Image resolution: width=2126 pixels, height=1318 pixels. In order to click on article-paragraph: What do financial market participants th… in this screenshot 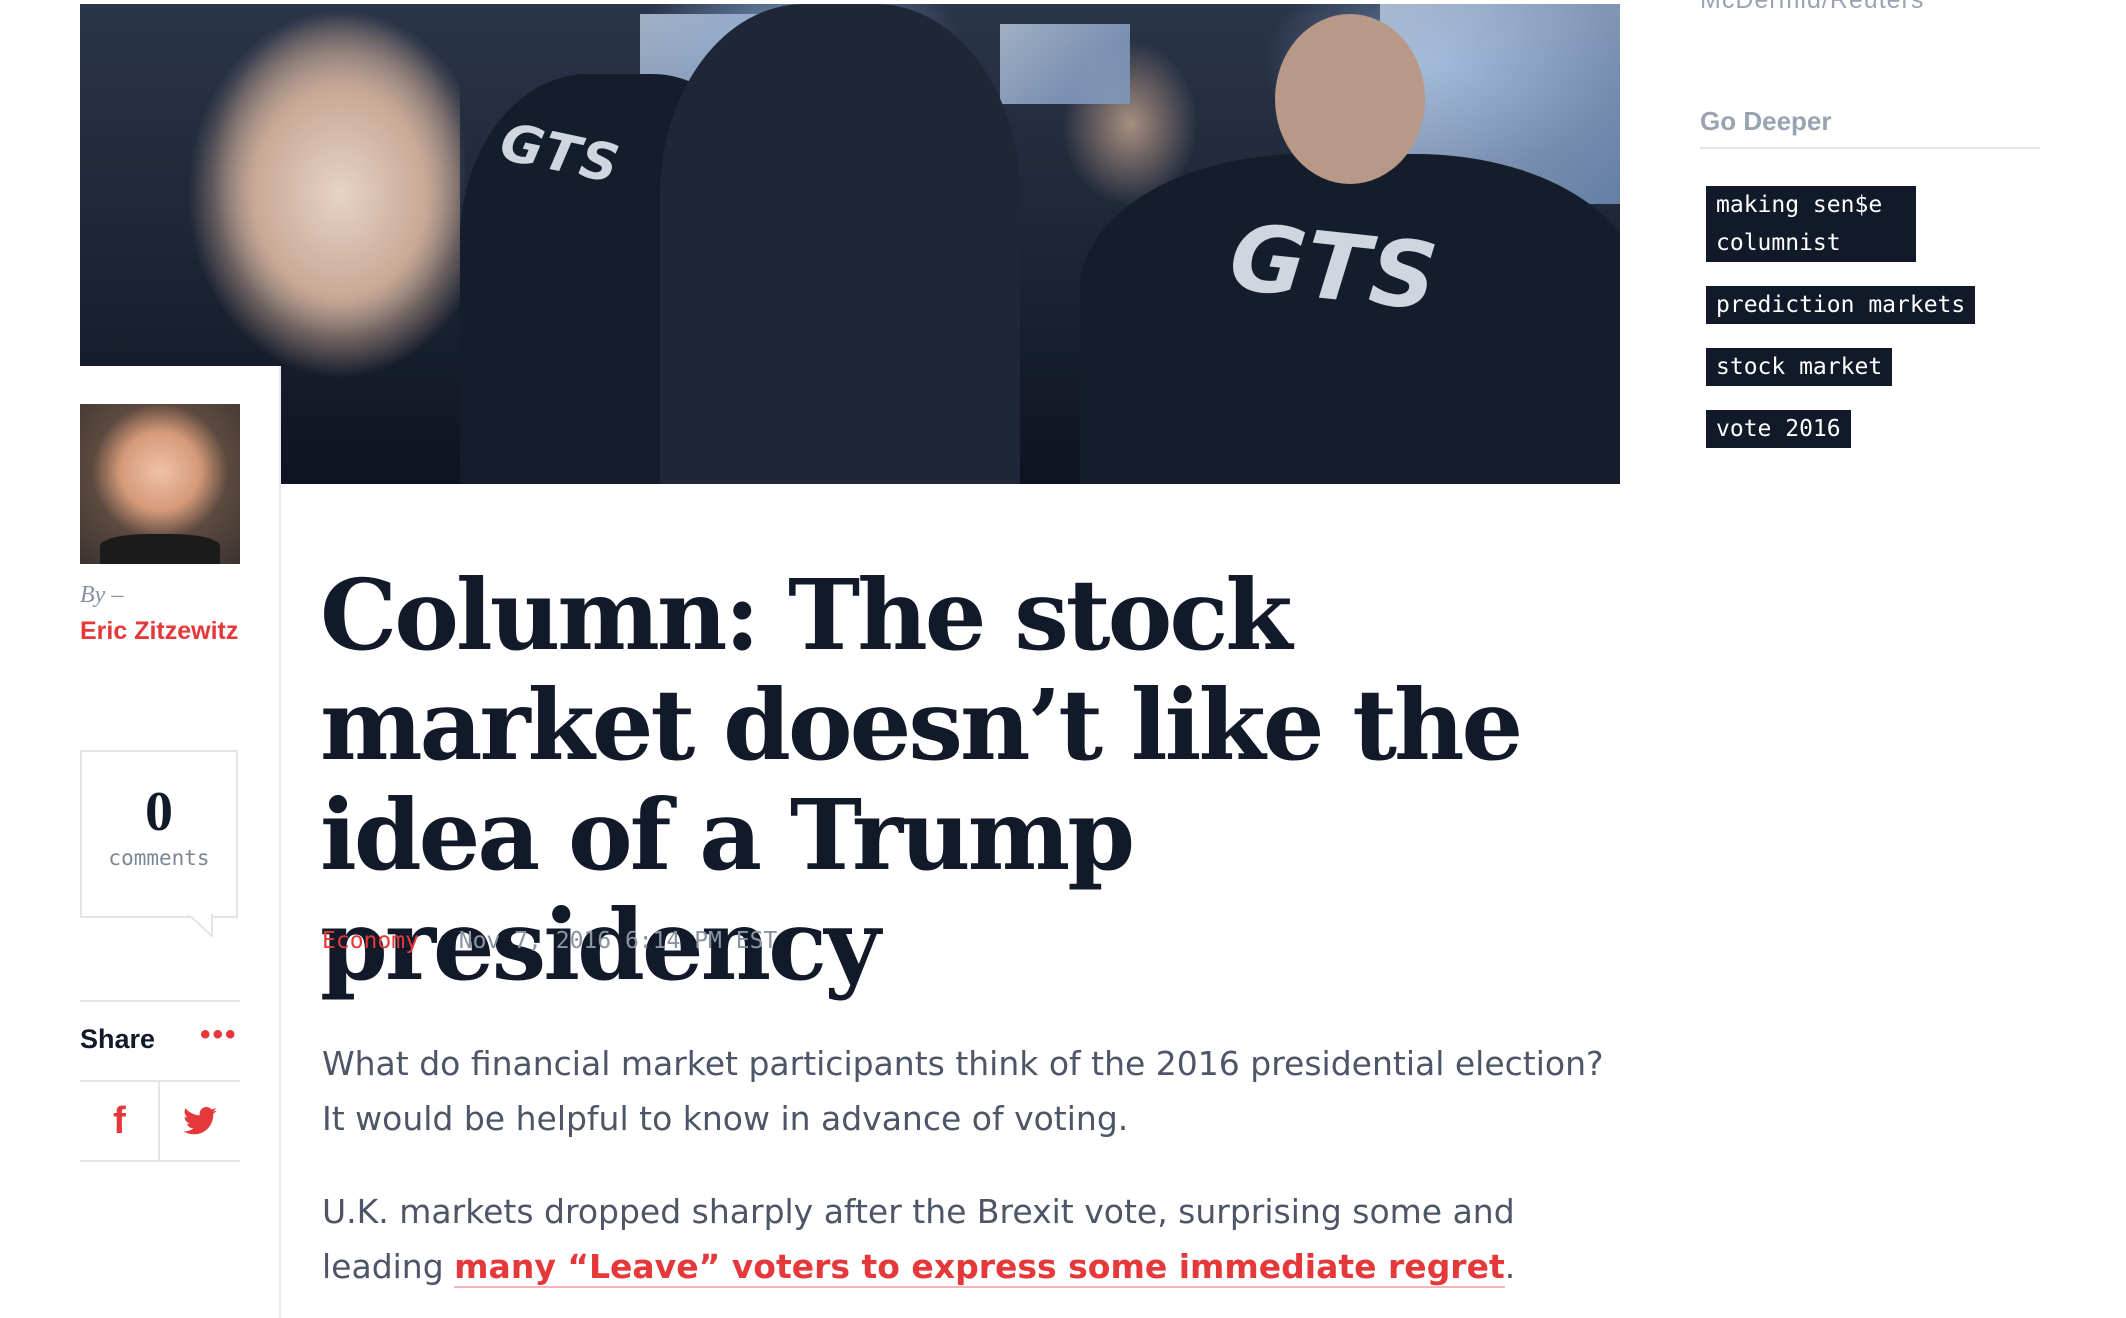, I will do `click(963, 1091)`.